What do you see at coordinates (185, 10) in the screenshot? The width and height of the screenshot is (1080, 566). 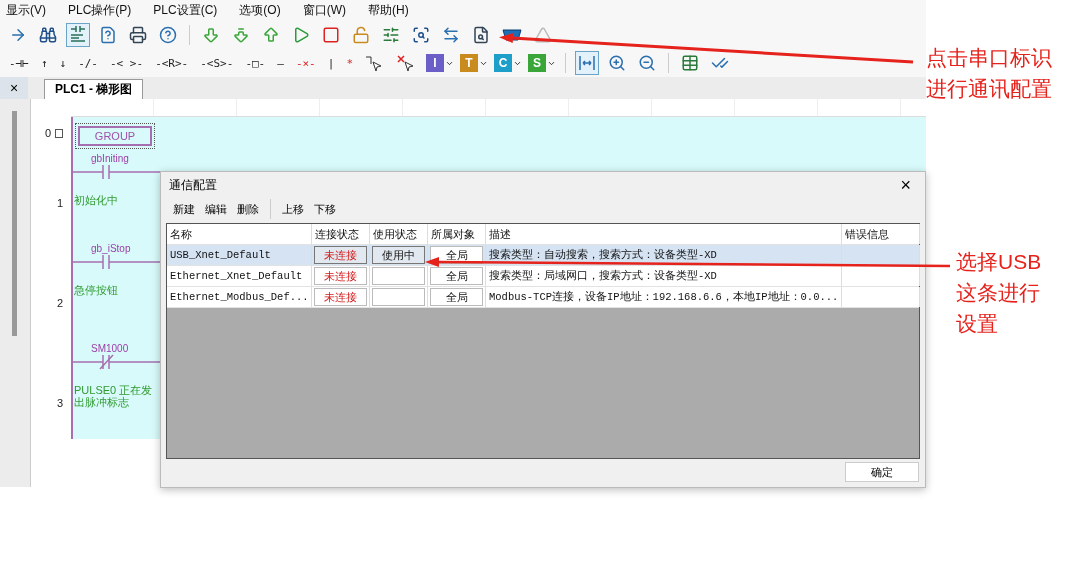 I see `menu-item: PLC设置(C)` at bounding box center [185, 10].